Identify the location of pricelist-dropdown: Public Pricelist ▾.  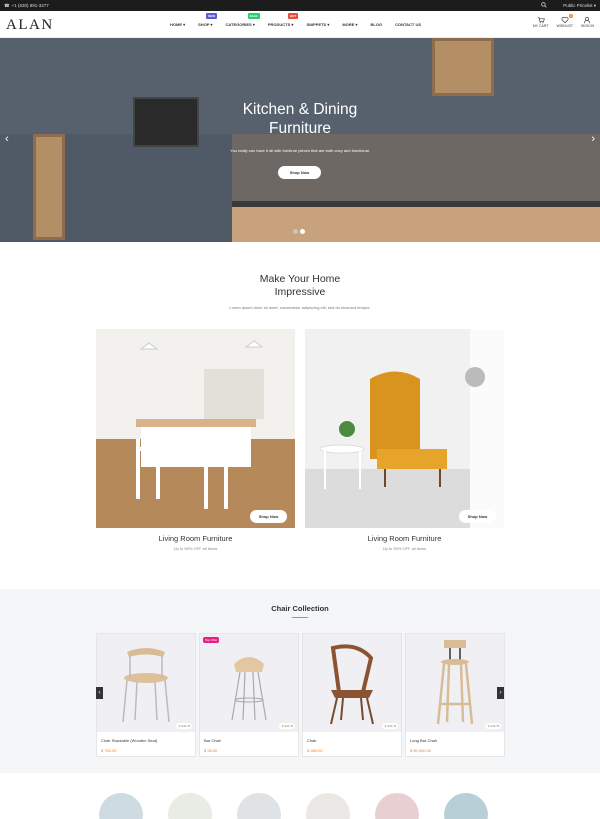
(579, 6).